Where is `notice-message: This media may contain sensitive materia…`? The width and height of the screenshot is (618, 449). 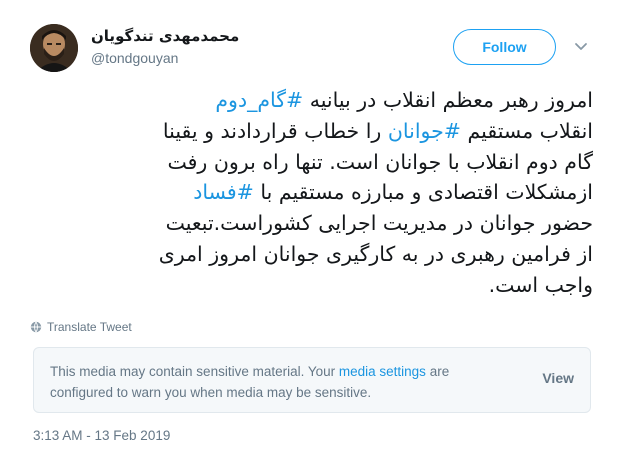
notice-message: This media may contain sensitive materia… is located at coordinates (270, 382).